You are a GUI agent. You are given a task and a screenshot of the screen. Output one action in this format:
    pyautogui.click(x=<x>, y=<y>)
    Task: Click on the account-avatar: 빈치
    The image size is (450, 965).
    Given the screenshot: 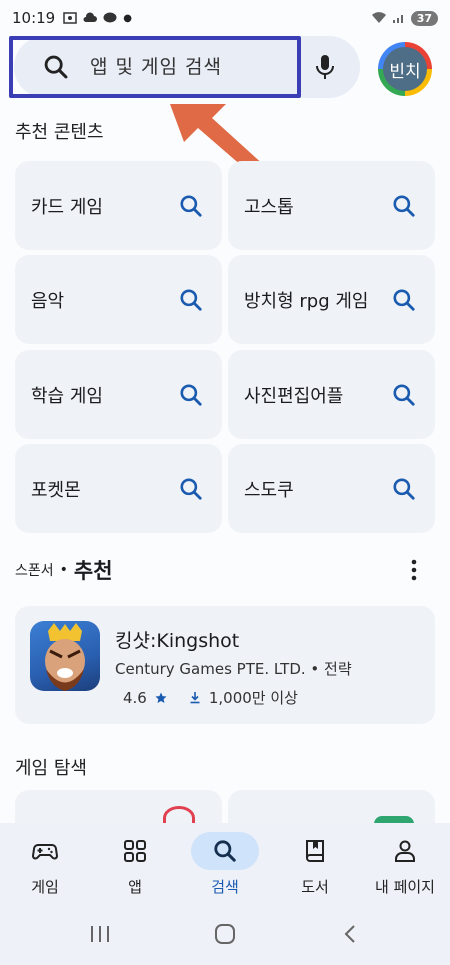 What is the action you would take?
    pyautogui.click(x=405, y=69)
    